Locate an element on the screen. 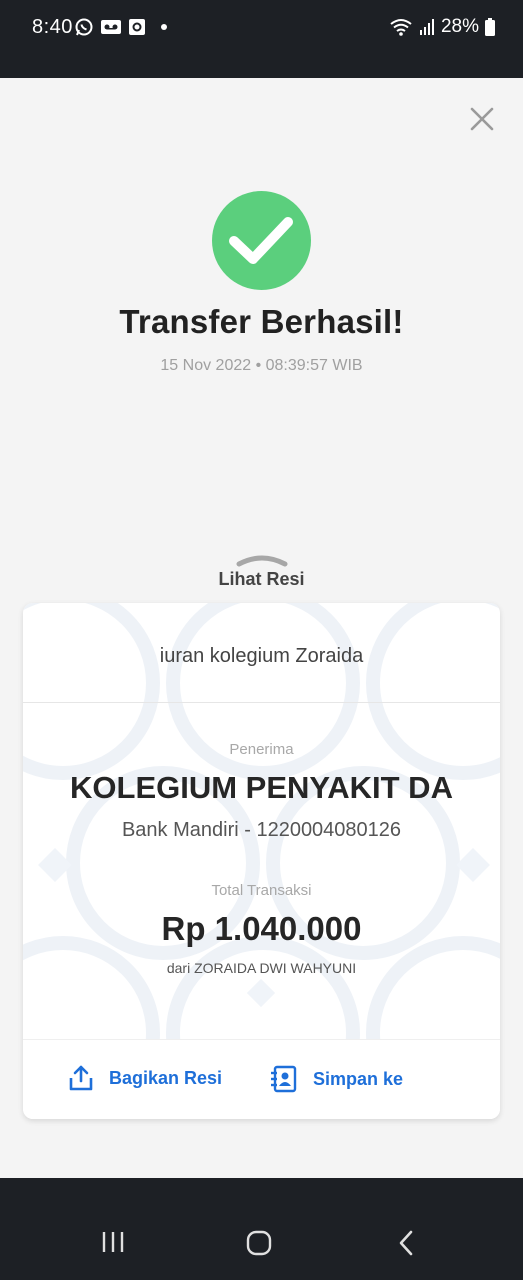  share-receipt-button: Bagikan Resi is located at coordinates (144, 1078).